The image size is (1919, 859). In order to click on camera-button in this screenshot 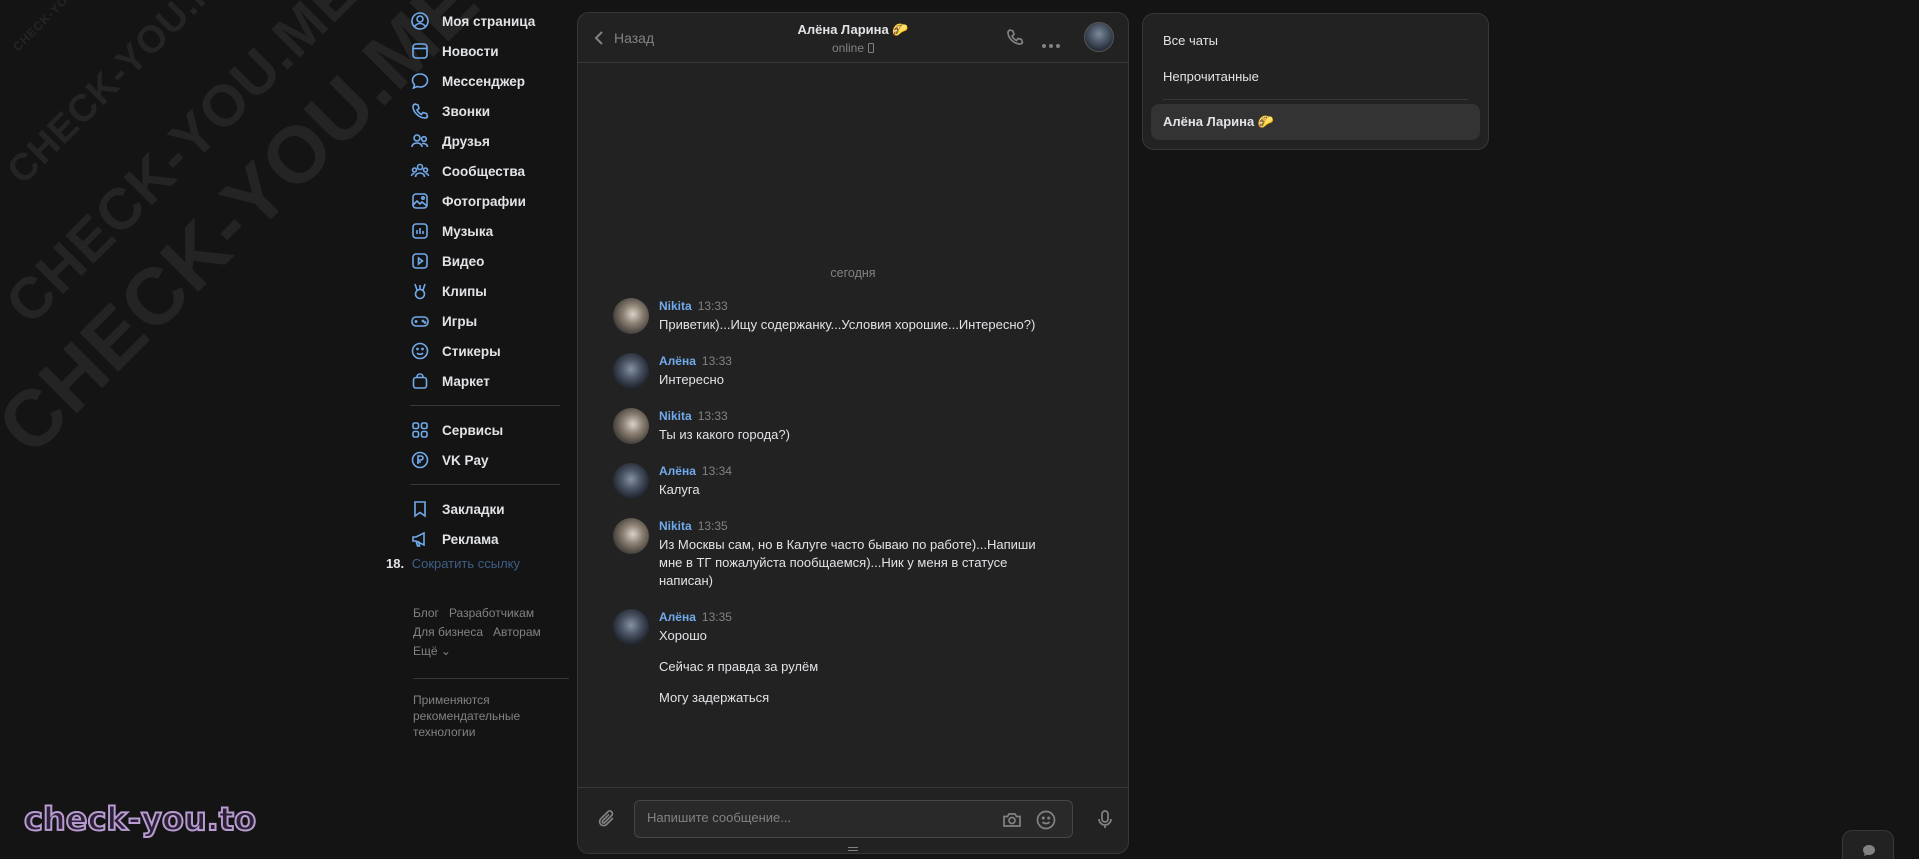, I will do `click(1012, 821)`.